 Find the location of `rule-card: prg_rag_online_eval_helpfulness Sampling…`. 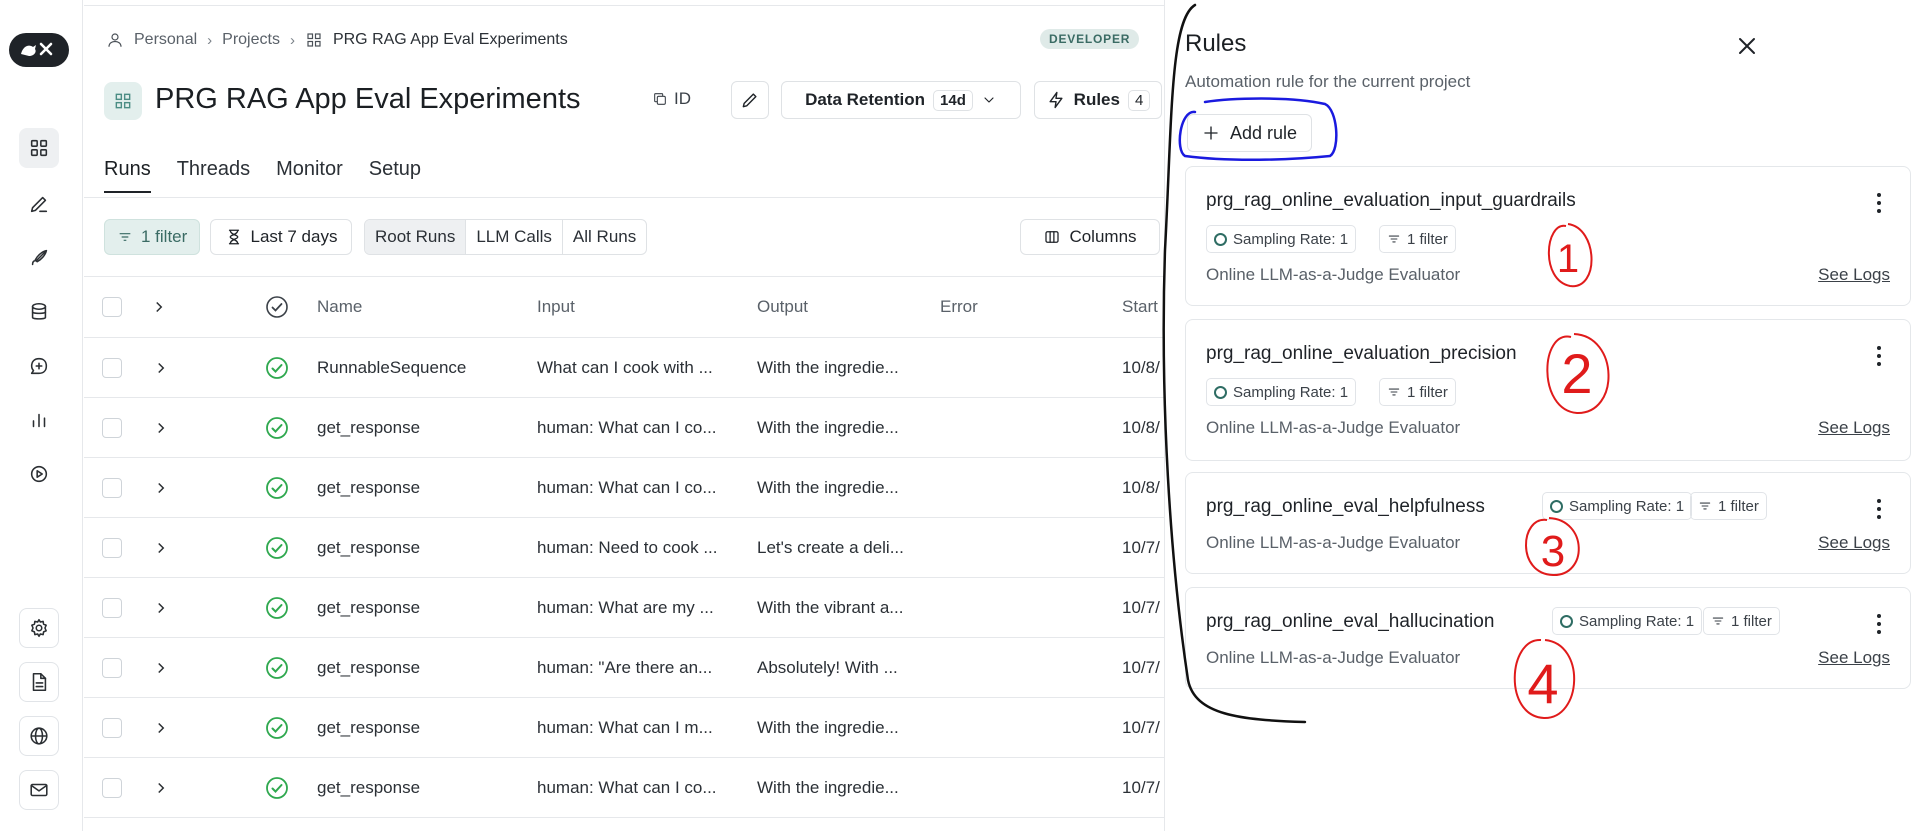

rule-card: prg_rag_online_eval_helpfulness Sampling… is located at coordinates (1548, 523).